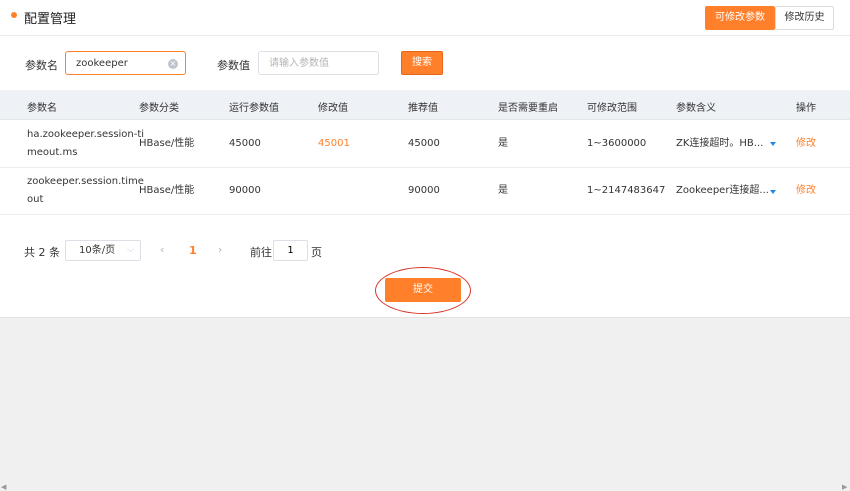 This screenshot has height=491, width=850. What do you see at coordinates (425, 18) in the screenshot?
I see `panel-header: 配置管理 可修改参数 修改历史` at bounding box center [425, 18].